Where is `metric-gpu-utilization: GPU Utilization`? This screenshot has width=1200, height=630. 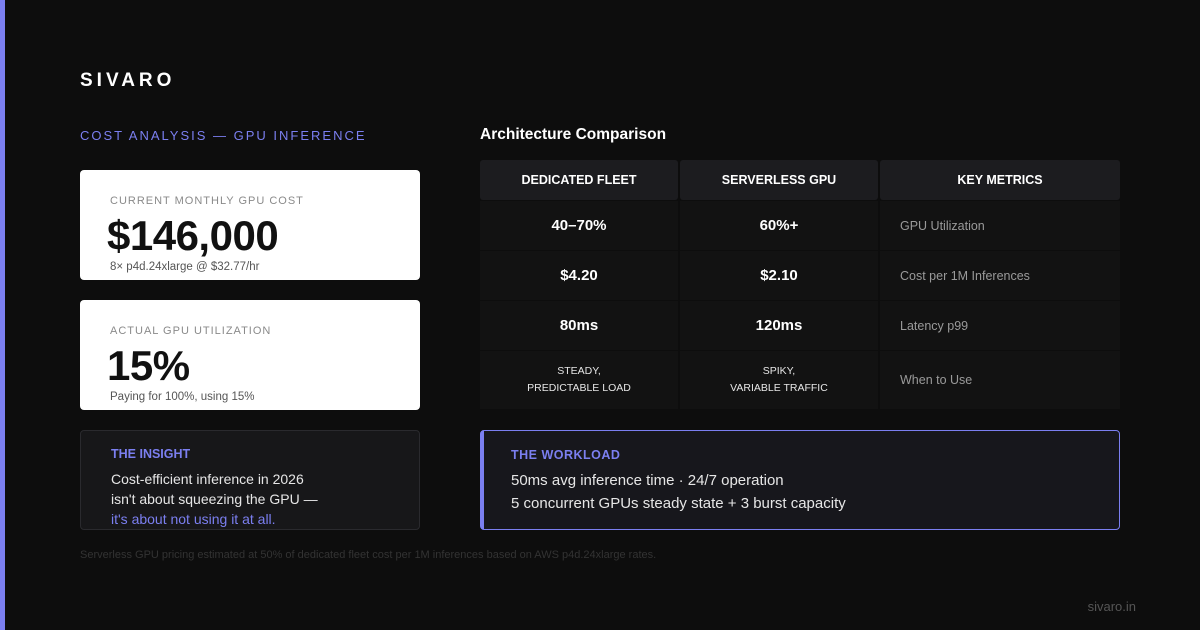
metric-gpu-utilization: GPU Utilization is located at coordinates (1000, 225).